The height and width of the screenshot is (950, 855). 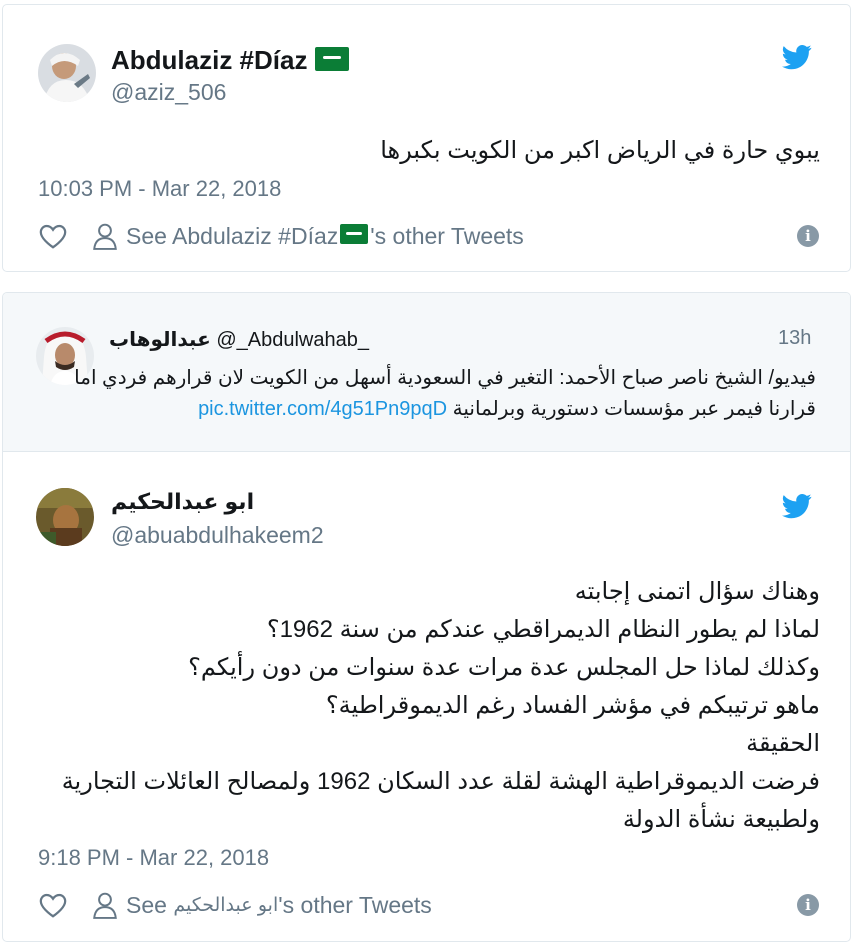 I want to click on tweet-actions: See Abdulaziz #Díaz 's other Tweets, so click(x=281, y=236).